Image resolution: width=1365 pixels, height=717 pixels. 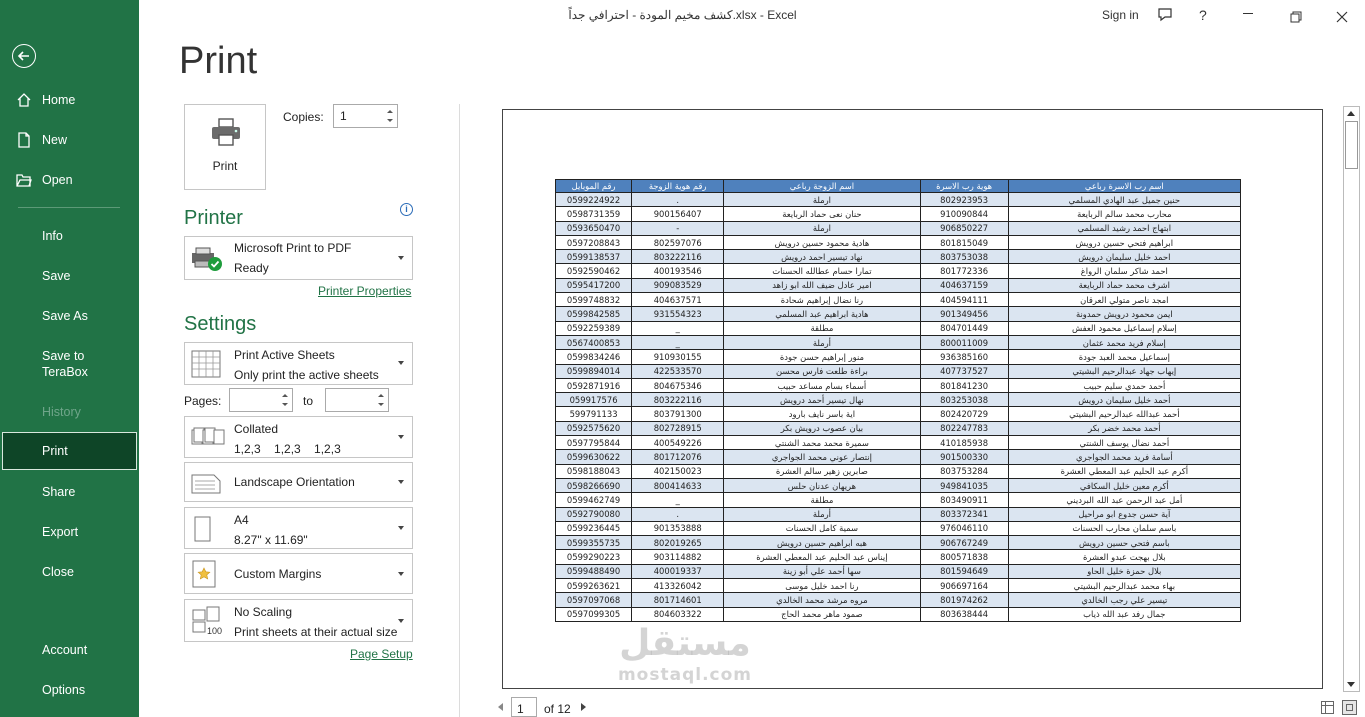 What do you see at coordinates (285, 395) in the screenshot?
I see `pages-from-up-icon` at bounding box center [285, 395].